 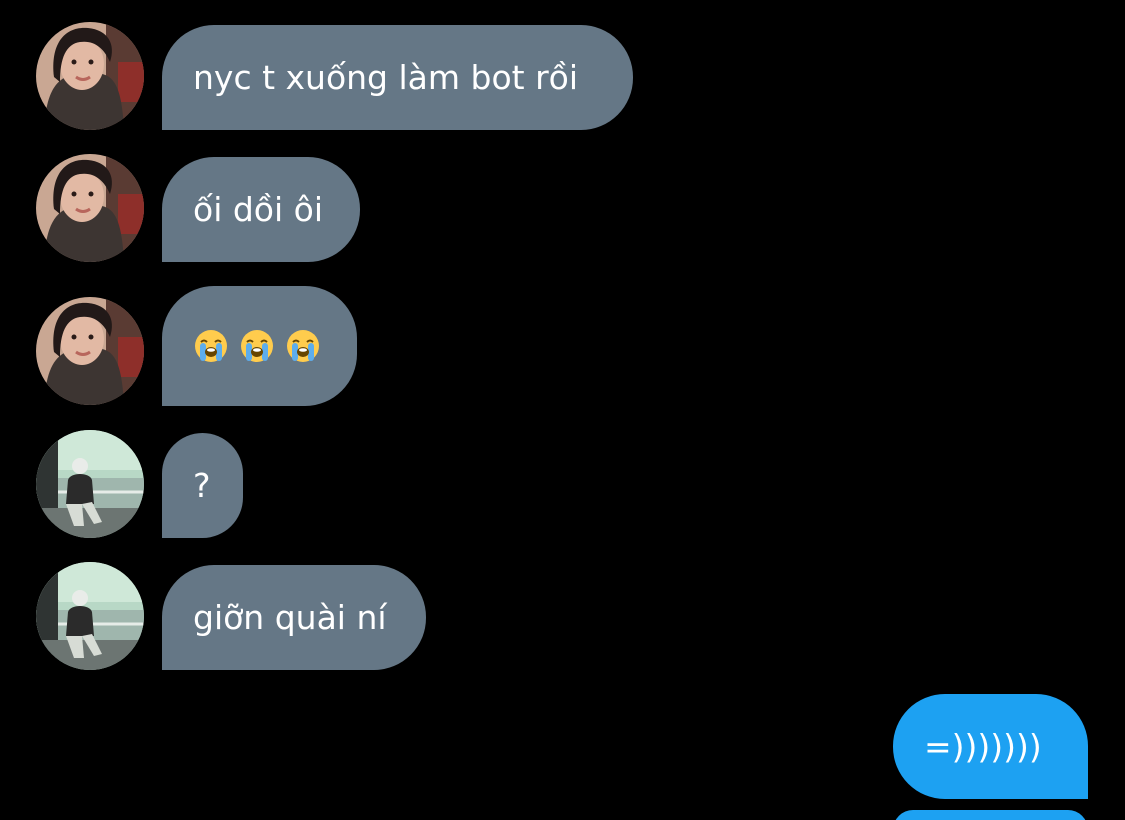 I want to click on message-bubble-outgoing-partial, so click(x=990, y=815).